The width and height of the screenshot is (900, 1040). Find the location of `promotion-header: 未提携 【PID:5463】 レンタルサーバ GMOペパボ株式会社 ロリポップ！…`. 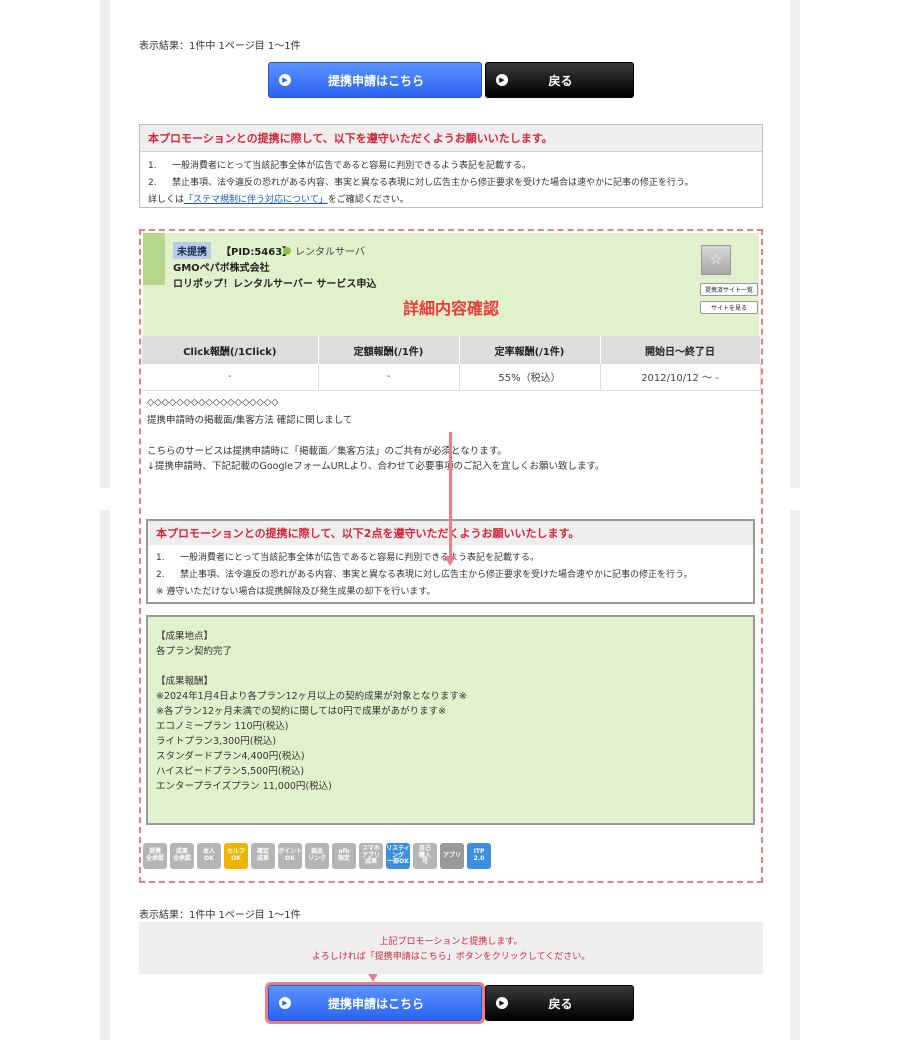

promotion-header: 未提携 【PID:5463】 レンタルサーバ GMOペパボ株式会社 ロリポップ！… is located at coordinates (451, 292).